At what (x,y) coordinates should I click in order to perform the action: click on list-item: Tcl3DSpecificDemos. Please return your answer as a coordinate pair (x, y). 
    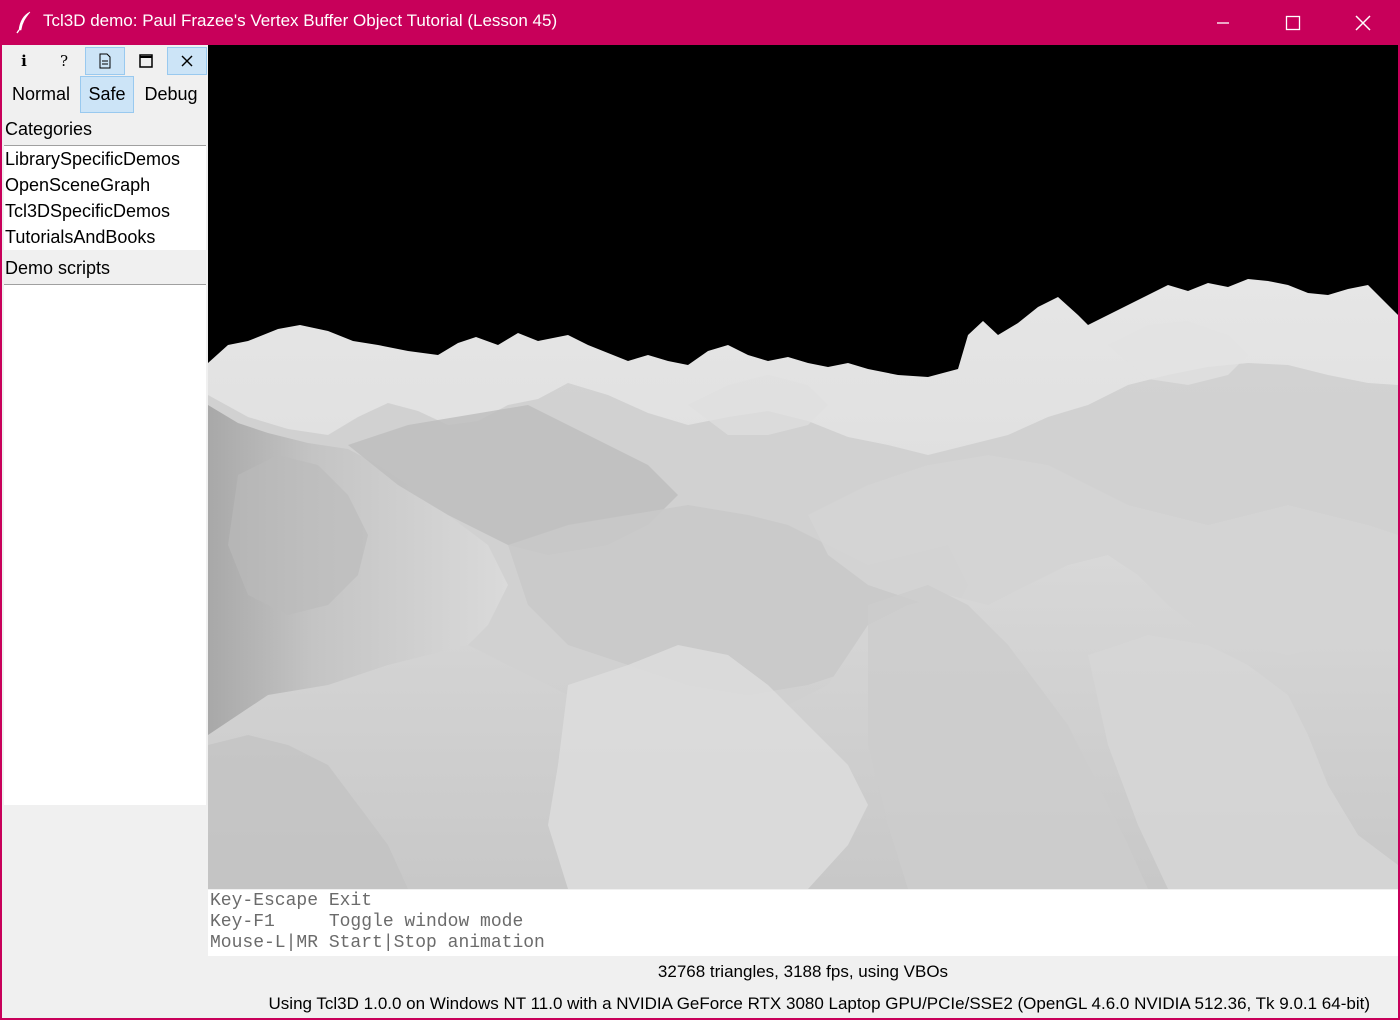
    Looking at the image, I should click on (105, 211).